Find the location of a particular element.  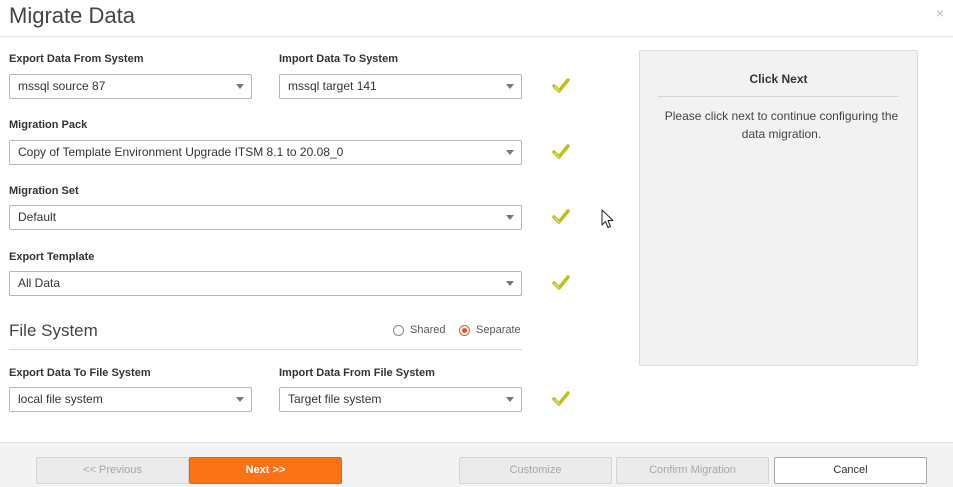

customize-button: Customize is located at coordinates (535, 470).